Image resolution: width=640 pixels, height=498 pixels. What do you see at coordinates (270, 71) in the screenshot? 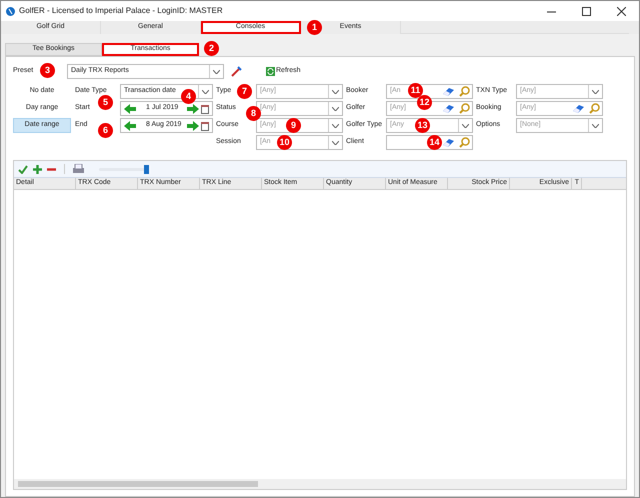
I see `refresh-icon` at bounding box center [270, 71].